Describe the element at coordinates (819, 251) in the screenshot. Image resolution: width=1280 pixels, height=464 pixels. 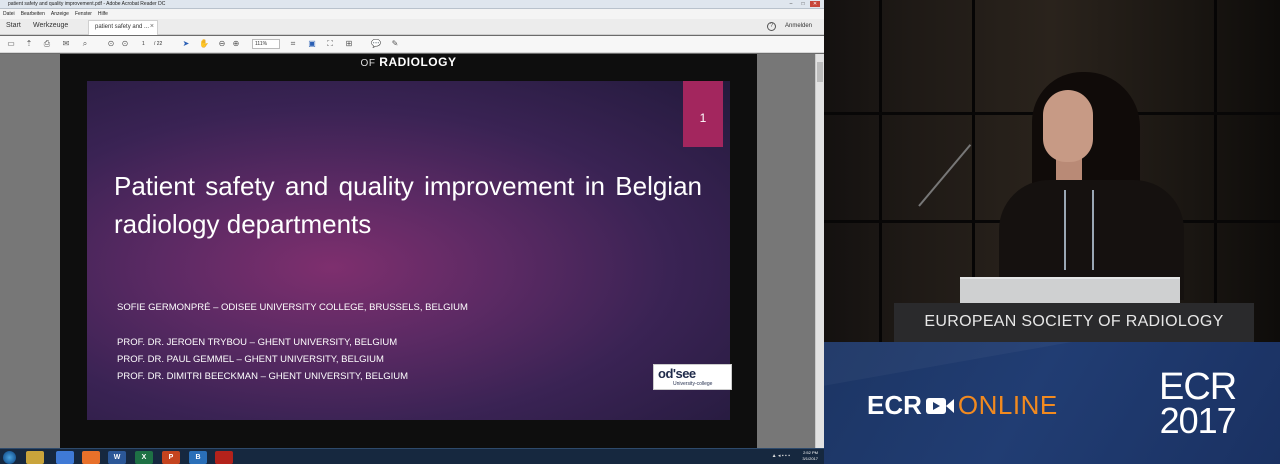
I see `vertical-scrollbar` at that location.